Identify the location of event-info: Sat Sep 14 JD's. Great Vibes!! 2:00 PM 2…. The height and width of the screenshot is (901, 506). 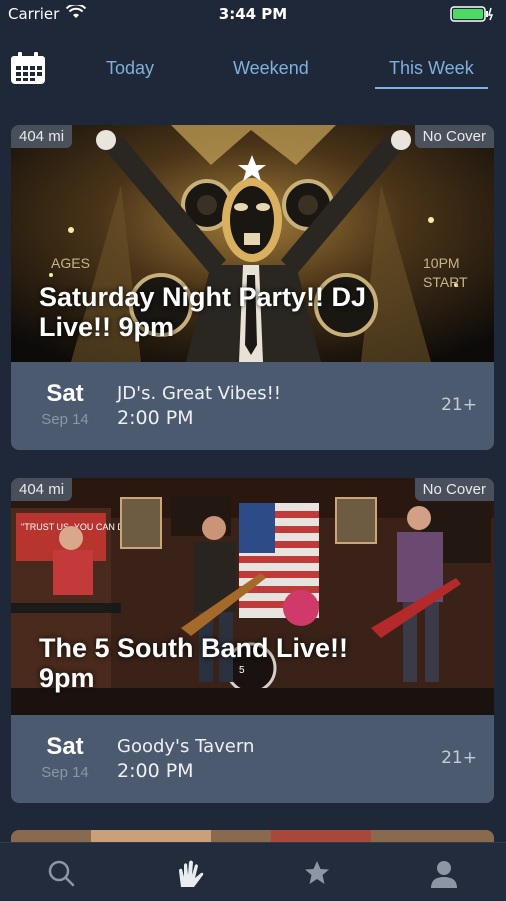
(252, 406).